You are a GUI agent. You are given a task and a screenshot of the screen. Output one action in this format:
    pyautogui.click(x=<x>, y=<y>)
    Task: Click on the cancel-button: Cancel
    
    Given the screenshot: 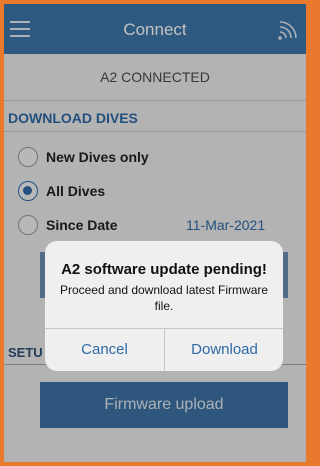 What is the action you would take?
    pyautogui.click(x=104, y=350)
    